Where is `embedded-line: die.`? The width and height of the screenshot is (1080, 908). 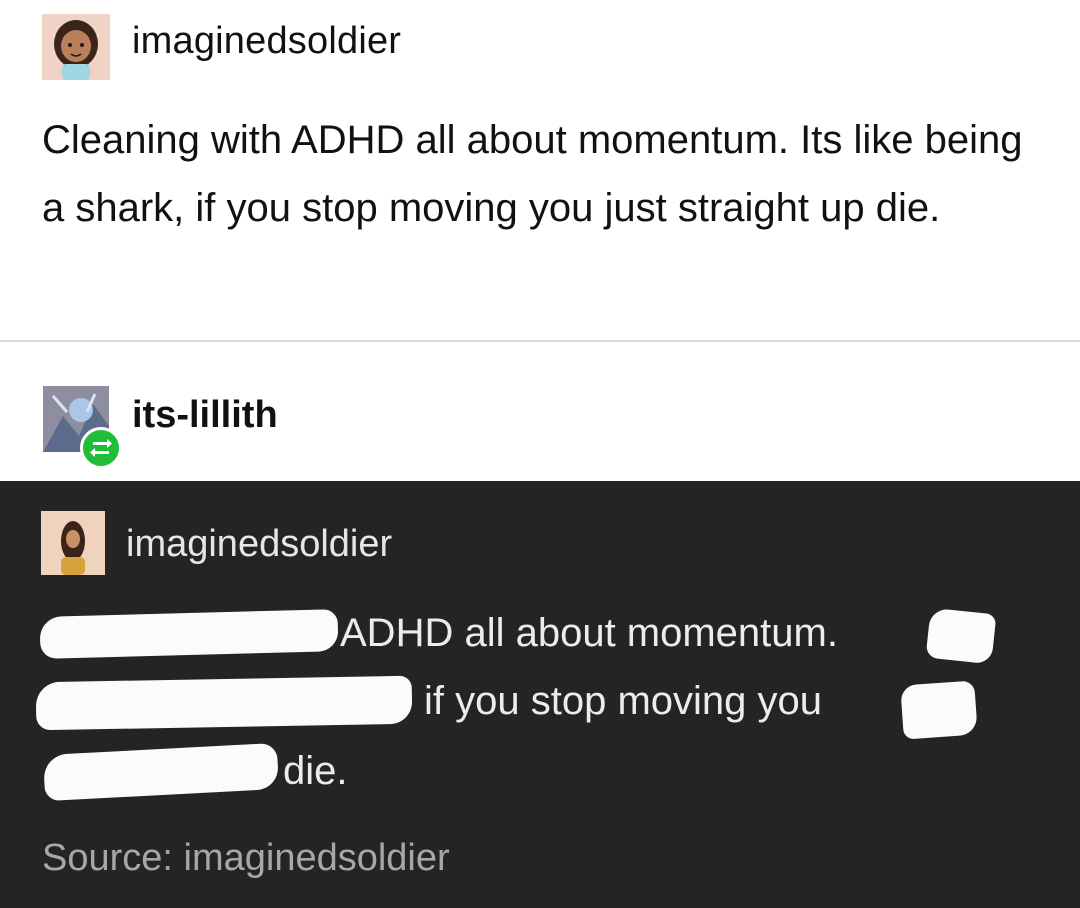
embedded-line: die. is located at coordinates (315, 771).